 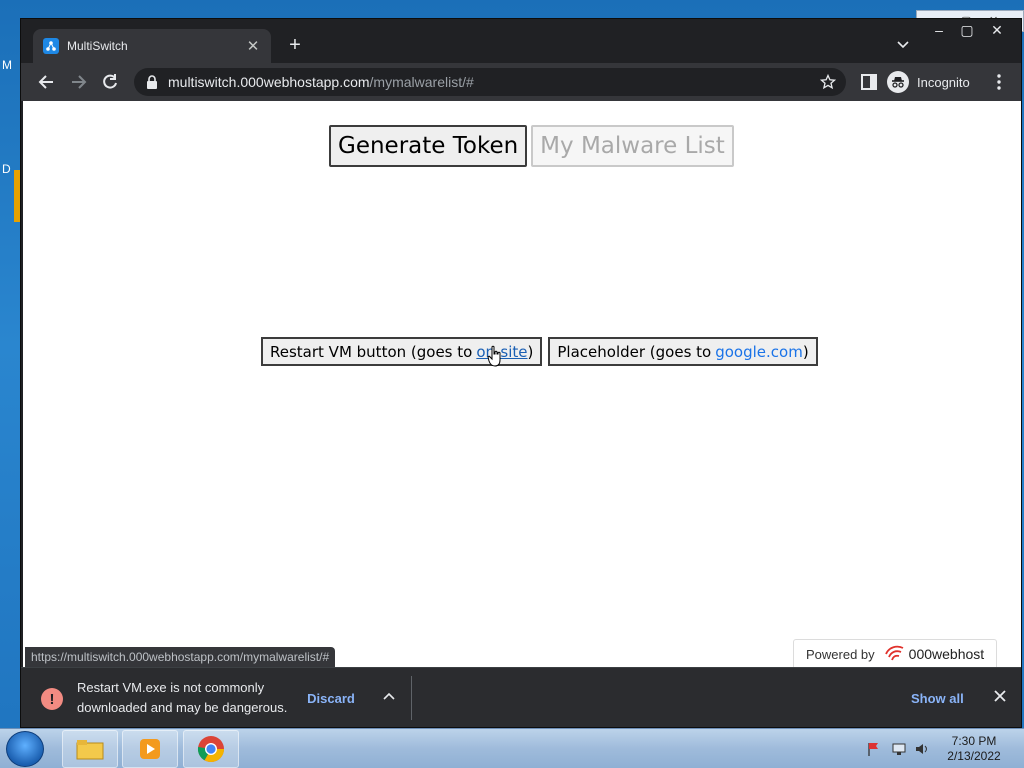 I want to click on taskbar-media-player-button, so click(x=150, y=749).